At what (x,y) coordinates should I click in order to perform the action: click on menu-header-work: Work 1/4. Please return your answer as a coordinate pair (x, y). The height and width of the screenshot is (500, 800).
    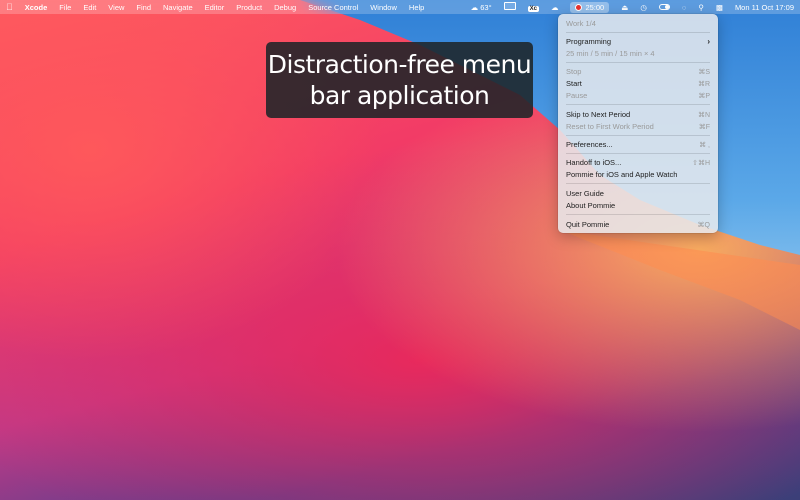
    Looking at the image, I should click on (581, 23).